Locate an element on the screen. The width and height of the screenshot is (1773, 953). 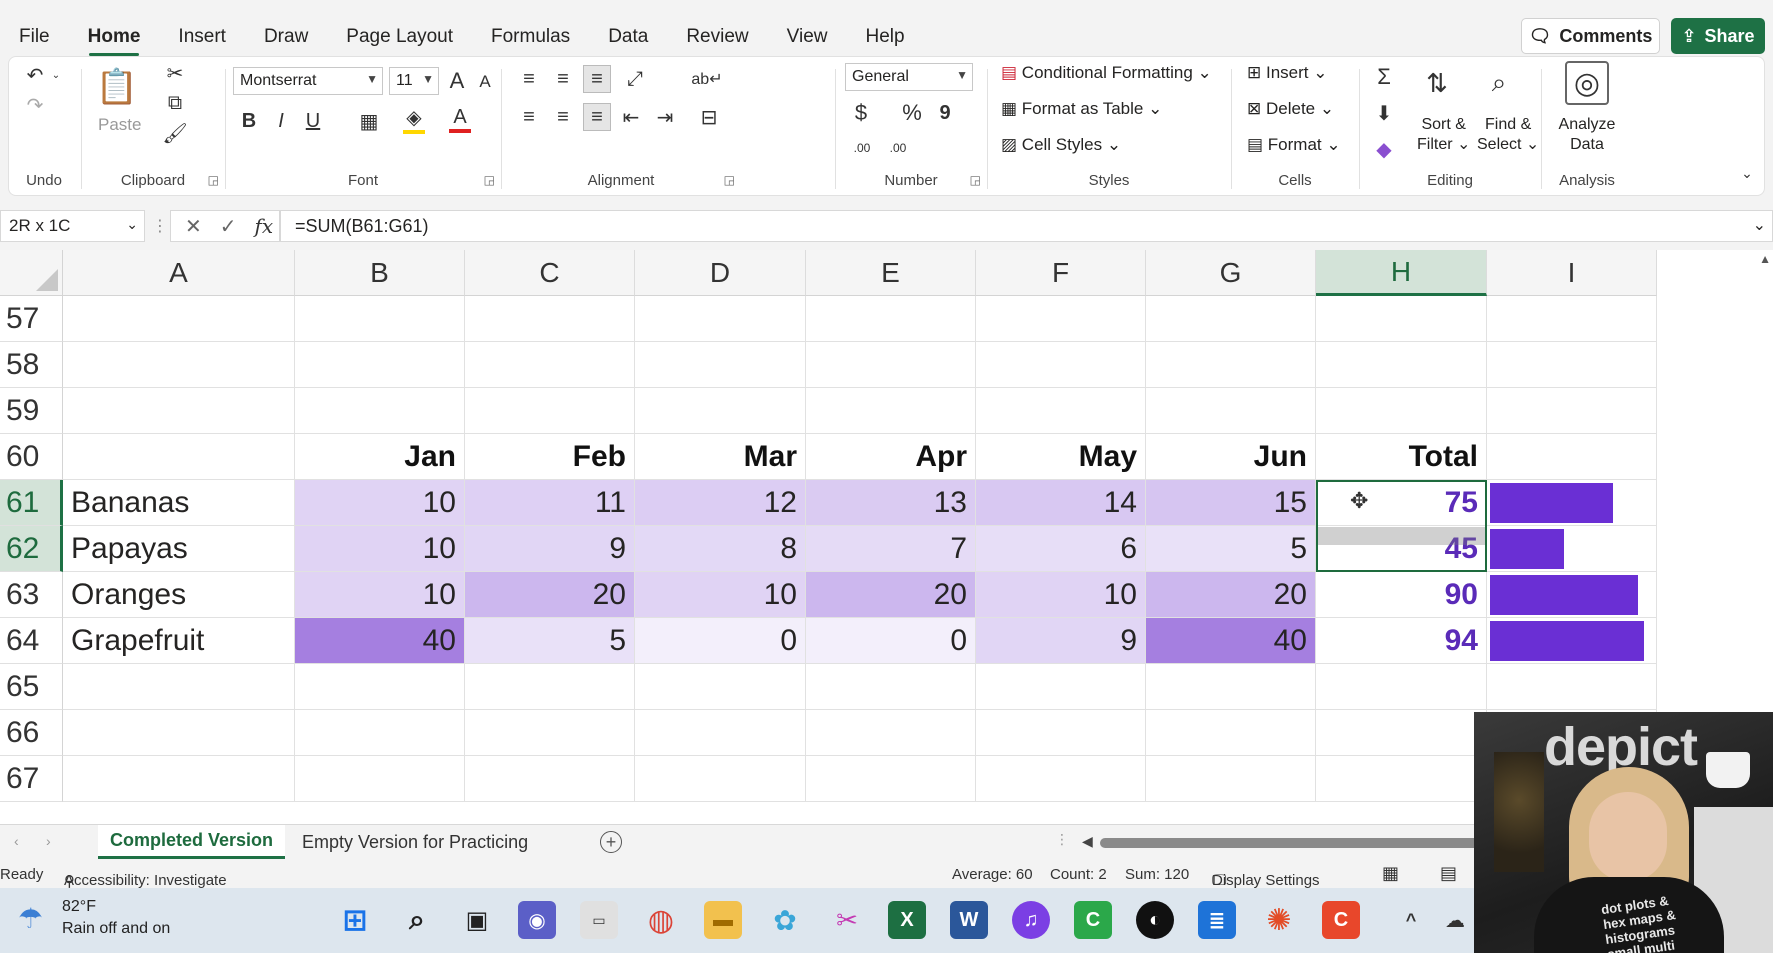
orientation-icon: ⤢ is located at coordinates (635, 79).